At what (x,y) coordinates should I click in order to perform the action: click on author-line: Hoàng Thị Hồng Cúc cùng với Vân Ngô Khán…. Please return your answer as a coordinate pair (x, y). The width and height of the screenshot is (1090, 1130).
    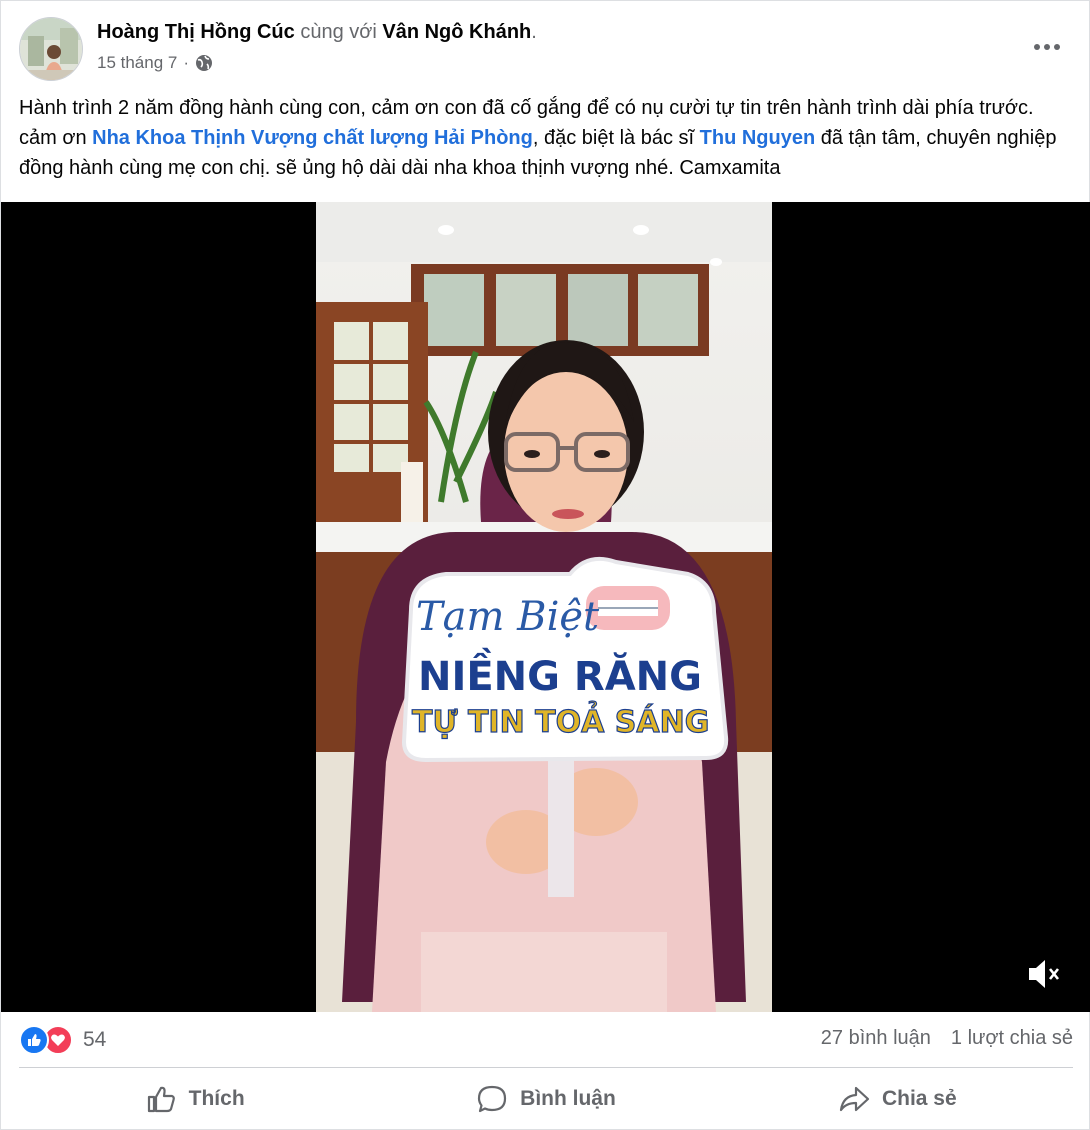
    Looking at the image, I should click on (317, 32).